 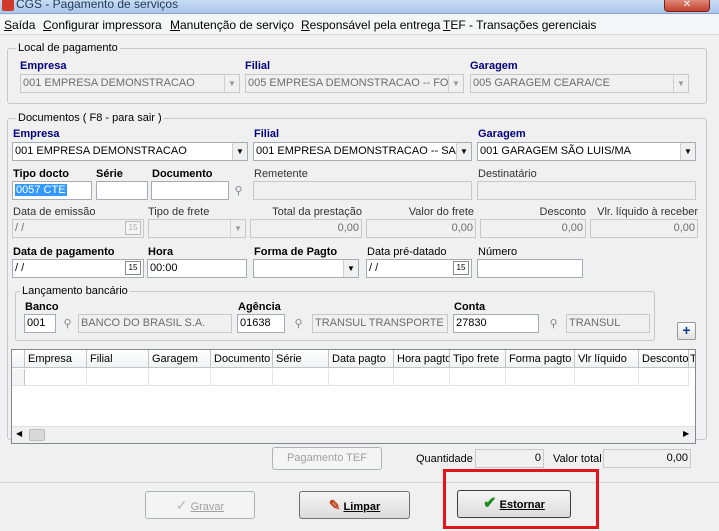 I want to click on local-empresa-select: 001 EMPRESA DEMONSTRACAO ▼, so click(x=130, y=83).